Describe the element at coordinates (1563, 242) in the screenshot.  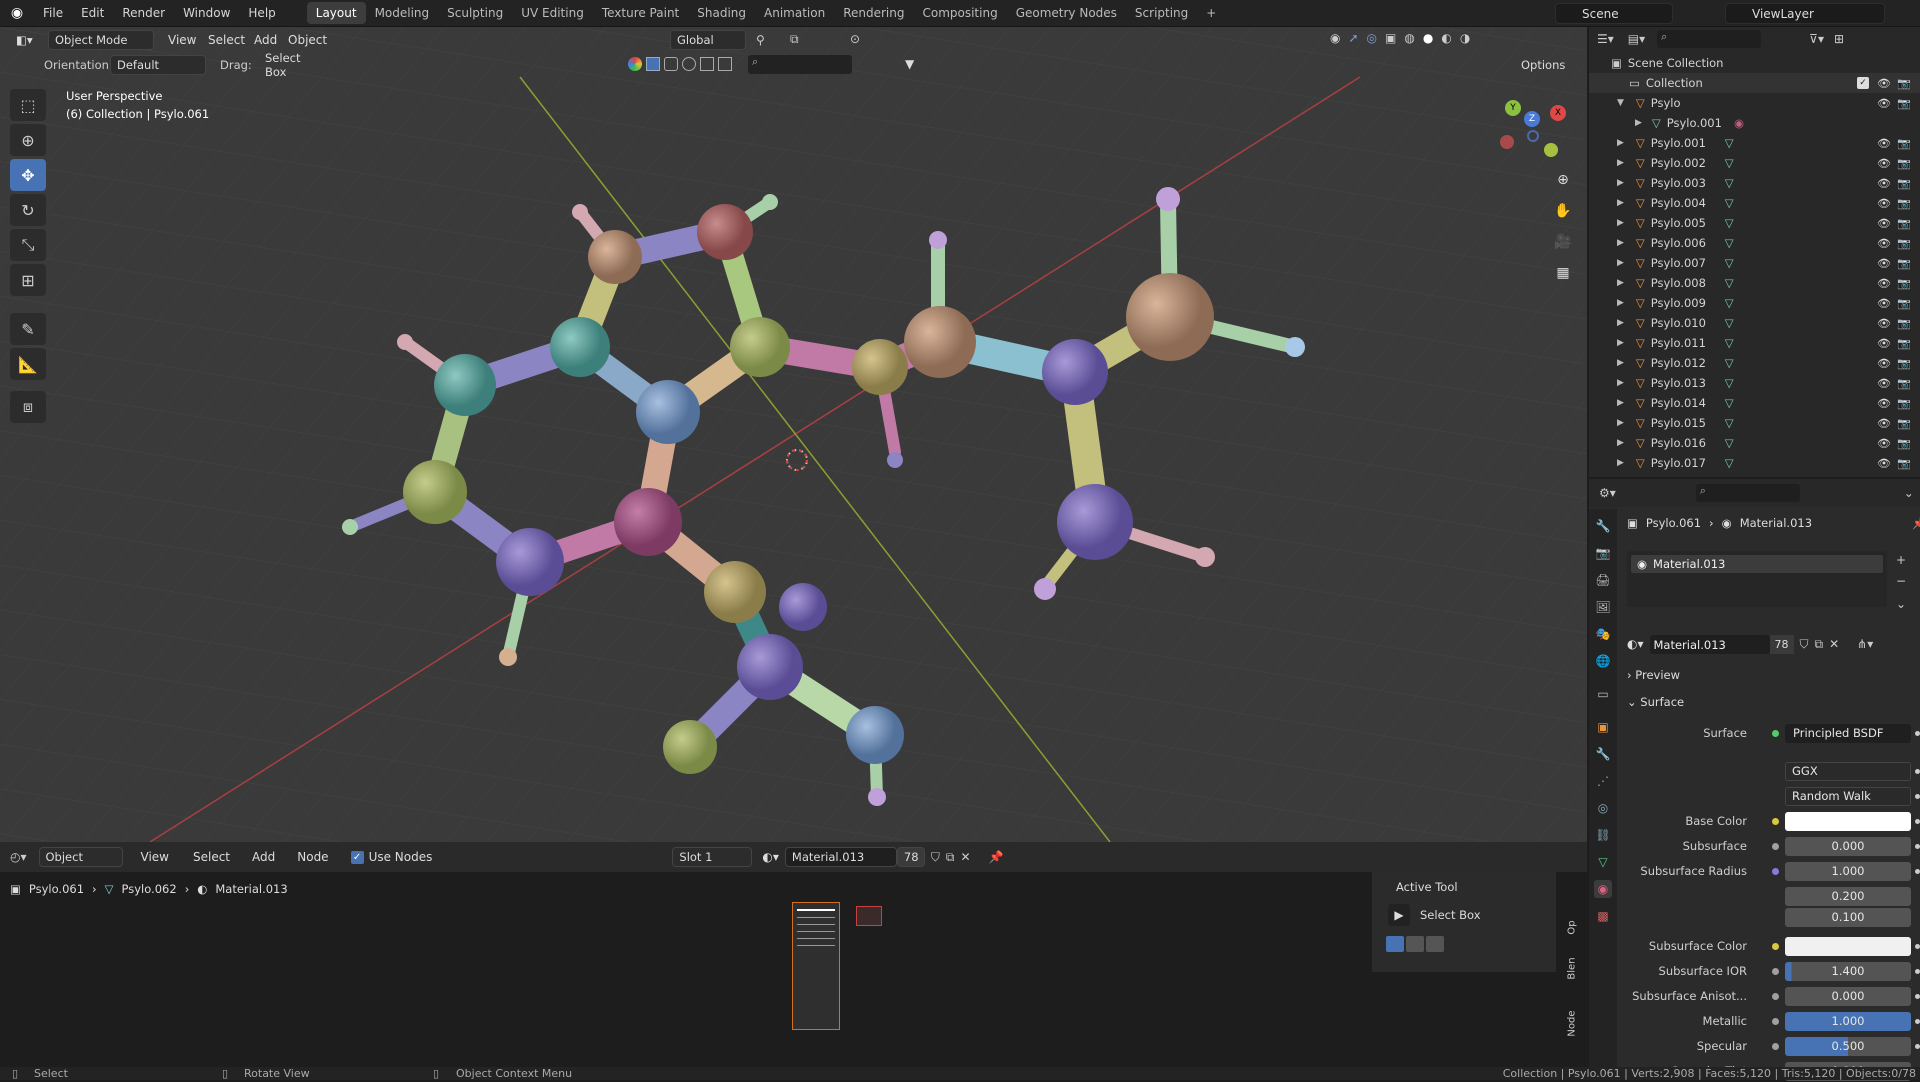
I see `camera-view-icon: 🎥` at that location.